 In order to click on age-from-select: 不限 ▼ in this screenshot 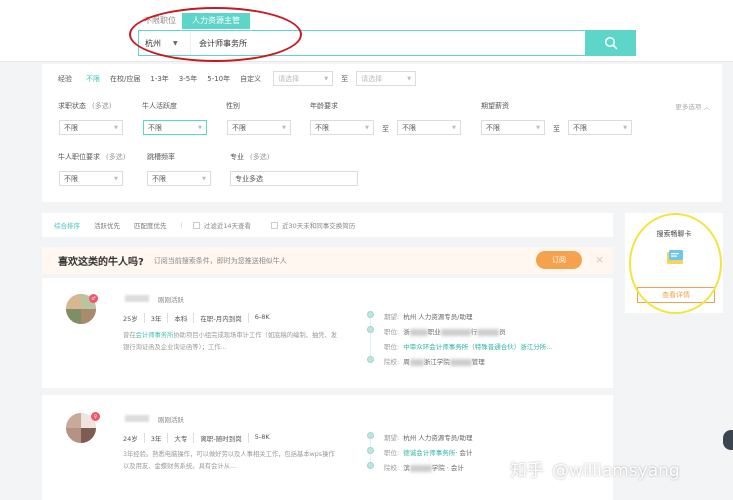, I will do `click(342, 127)`.